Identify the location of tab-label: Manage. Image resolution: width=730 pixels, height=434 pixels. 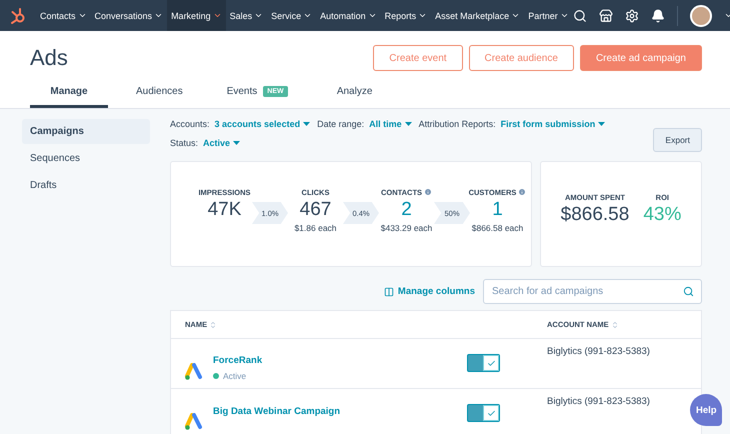
(69, 91).